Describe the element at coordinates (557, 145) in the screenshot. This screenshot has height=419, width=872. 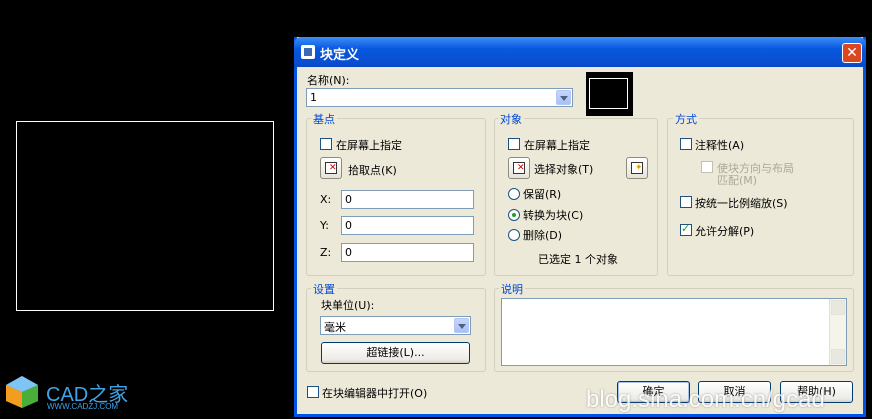
I see `objects-specify-on-screen-label: 在屏幕上指定` at that location.